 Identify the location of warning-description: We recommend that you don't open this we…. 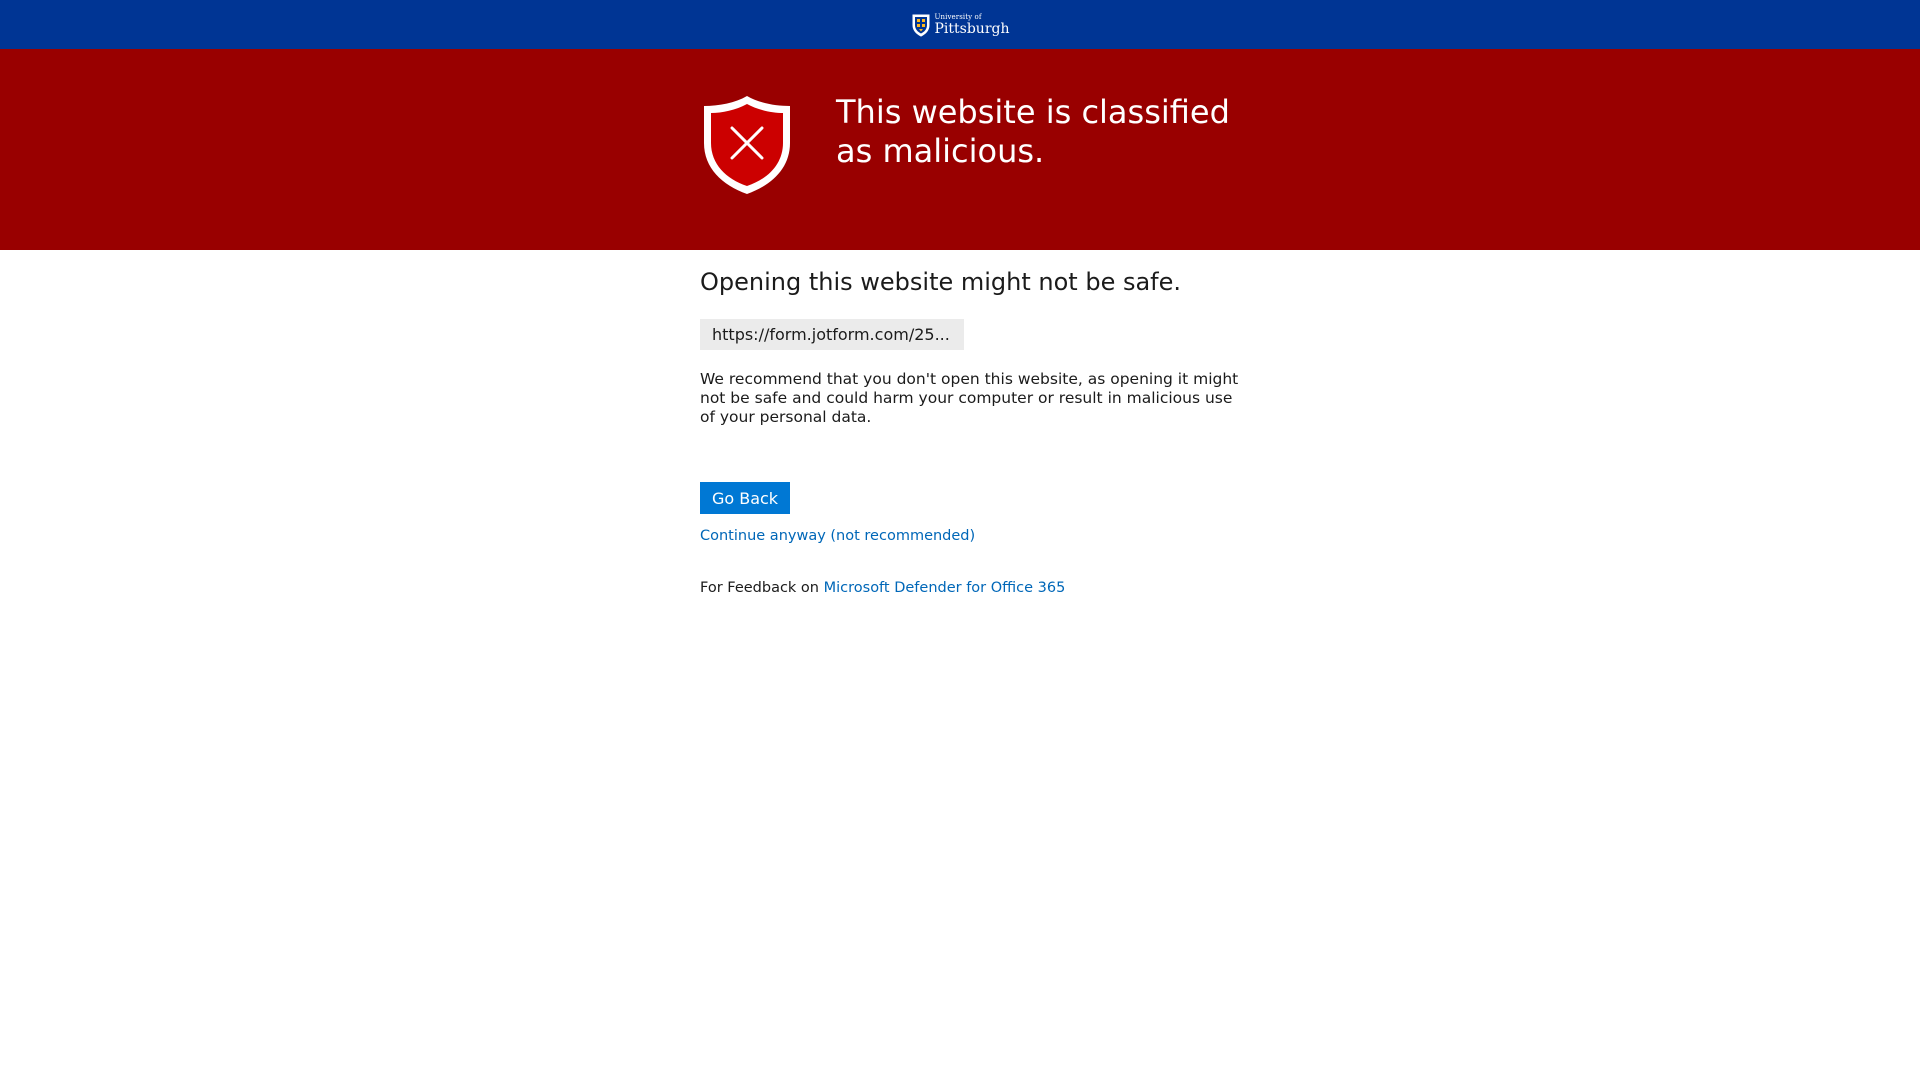
(969, 398).